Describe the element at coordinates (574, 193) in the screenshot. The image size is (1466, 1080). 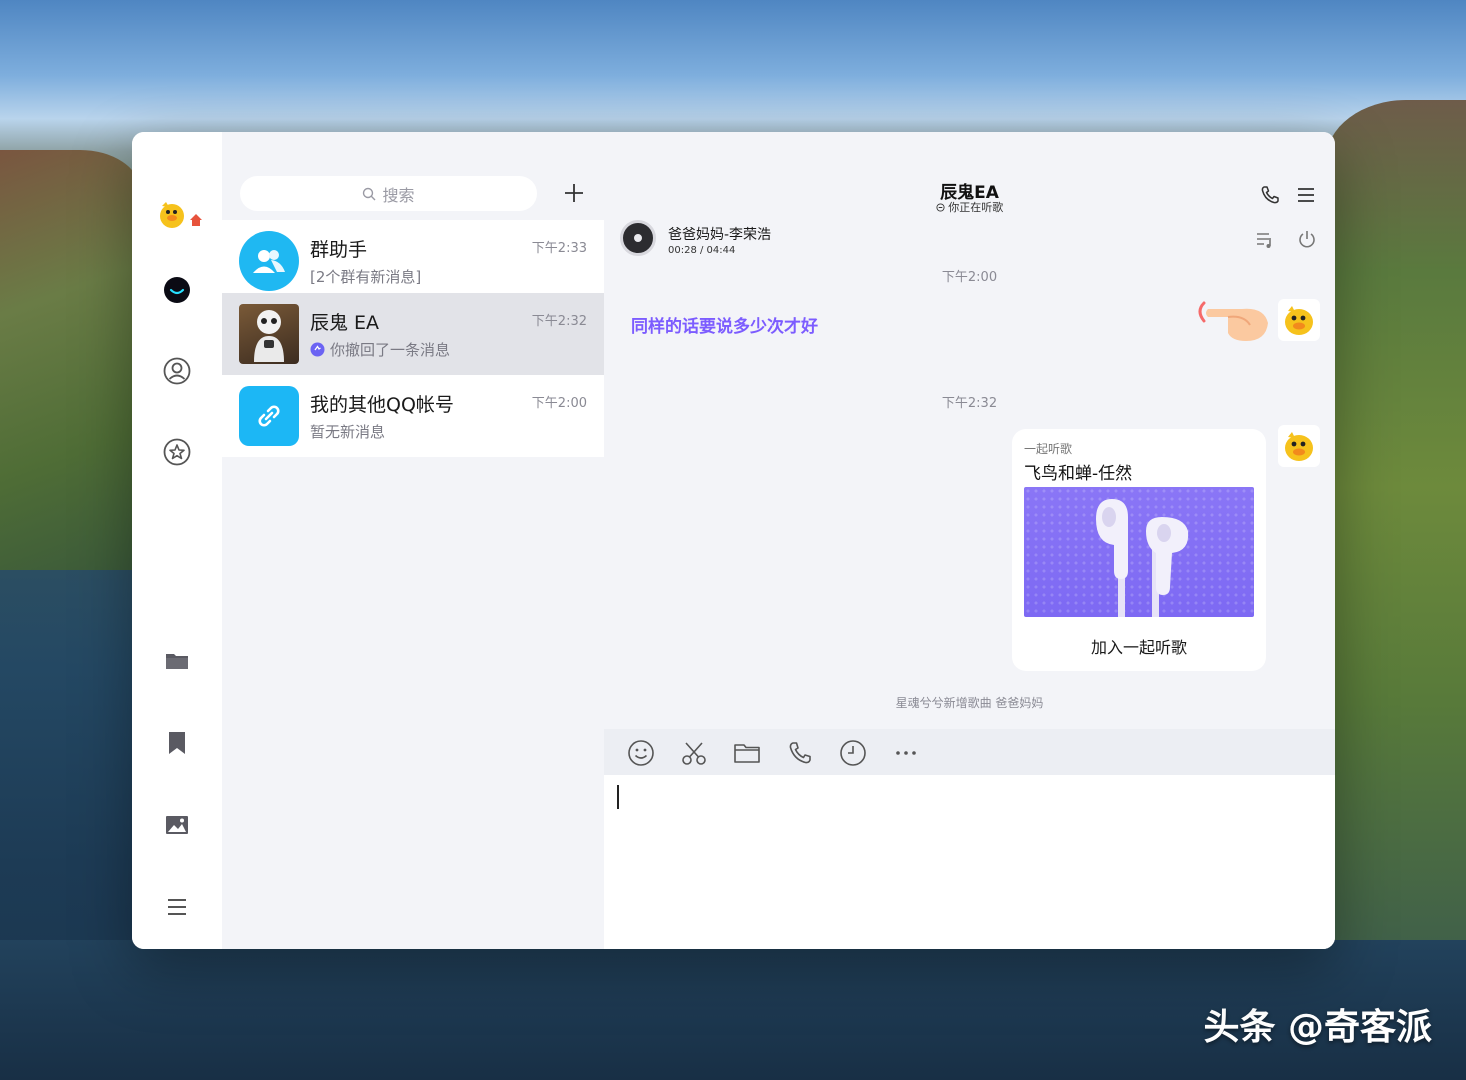
I see `add-plus-icon` at that location.